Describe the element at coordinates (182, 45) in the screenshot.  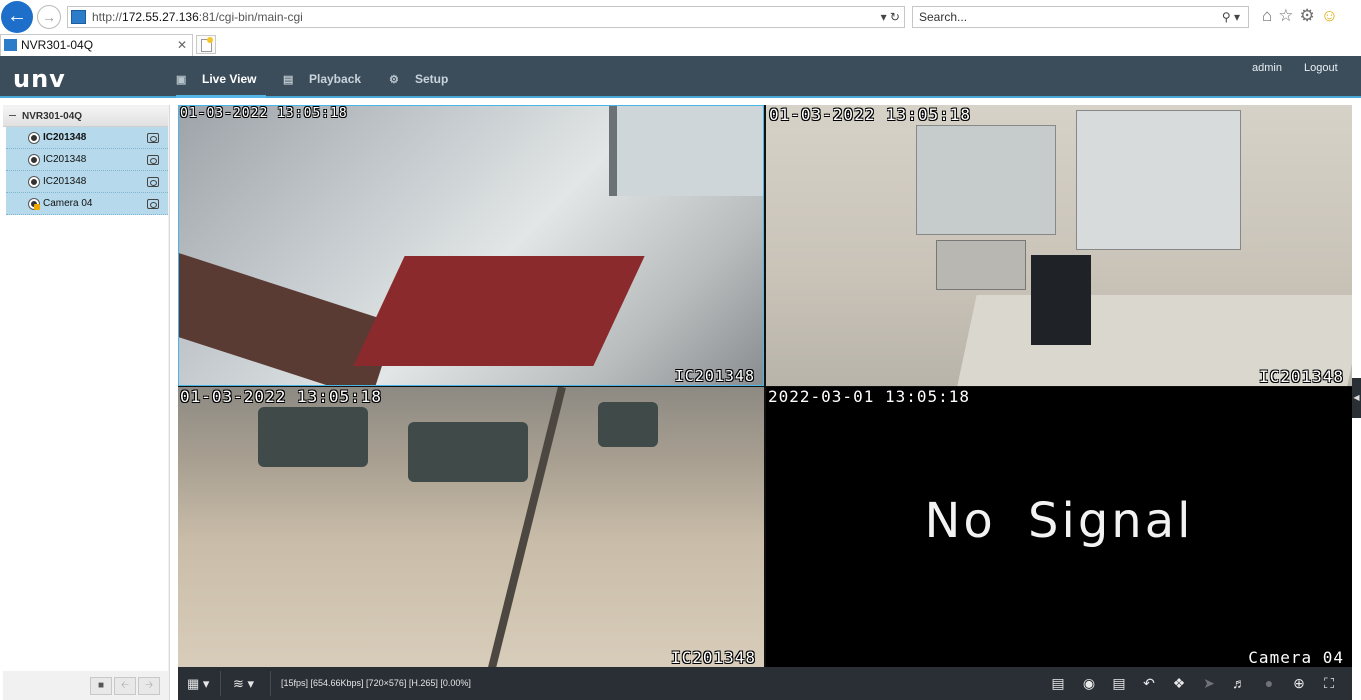
I see `close-icon: ✕` at that location.